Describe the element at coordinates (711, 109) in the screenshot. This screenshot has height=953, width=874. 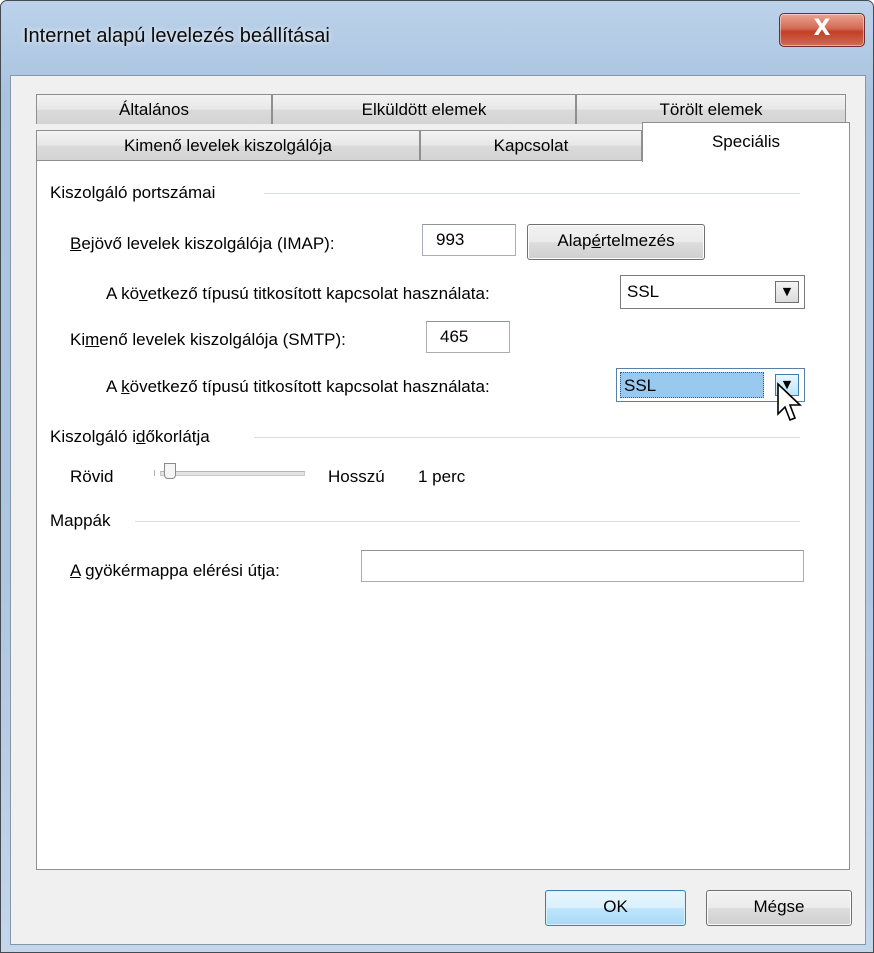
I see `tab-deleted-items: Törölt elemek` at that location.